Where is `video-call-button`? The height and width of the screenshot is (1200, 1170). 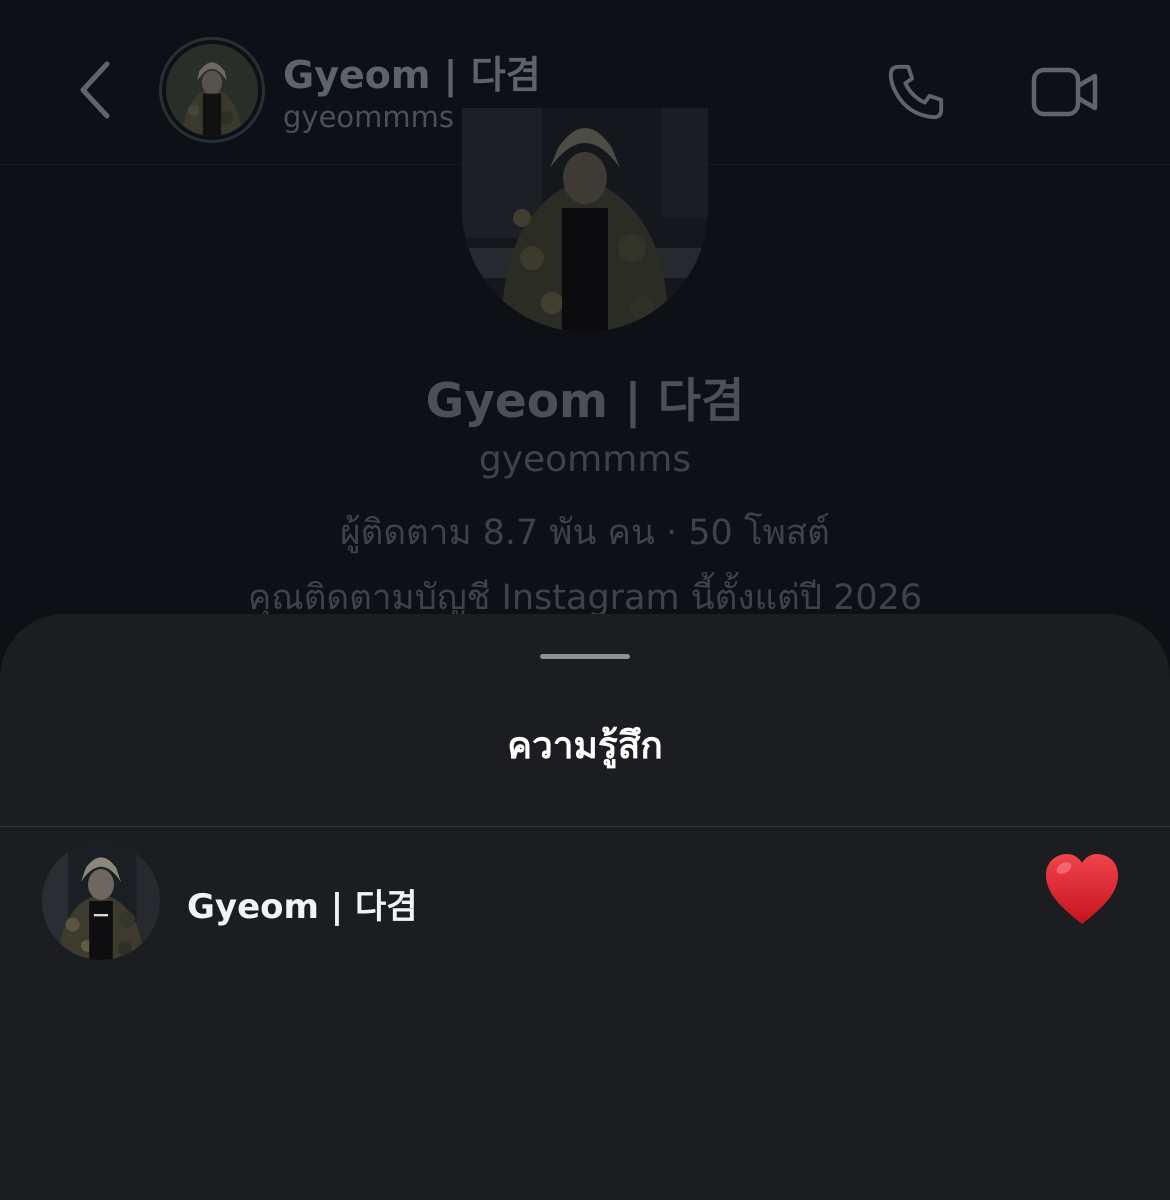 video-call-button is located at coordinates (1065, 92).